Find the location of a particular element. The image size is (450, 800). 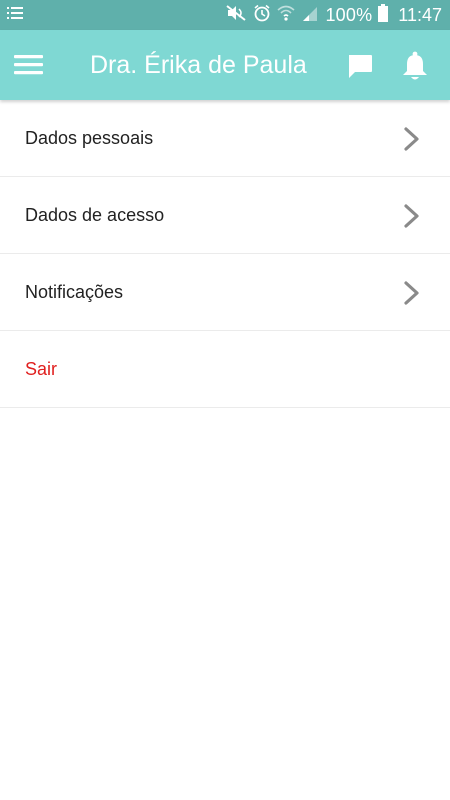

logout-button: Sair is located at coordinates (225, 369).